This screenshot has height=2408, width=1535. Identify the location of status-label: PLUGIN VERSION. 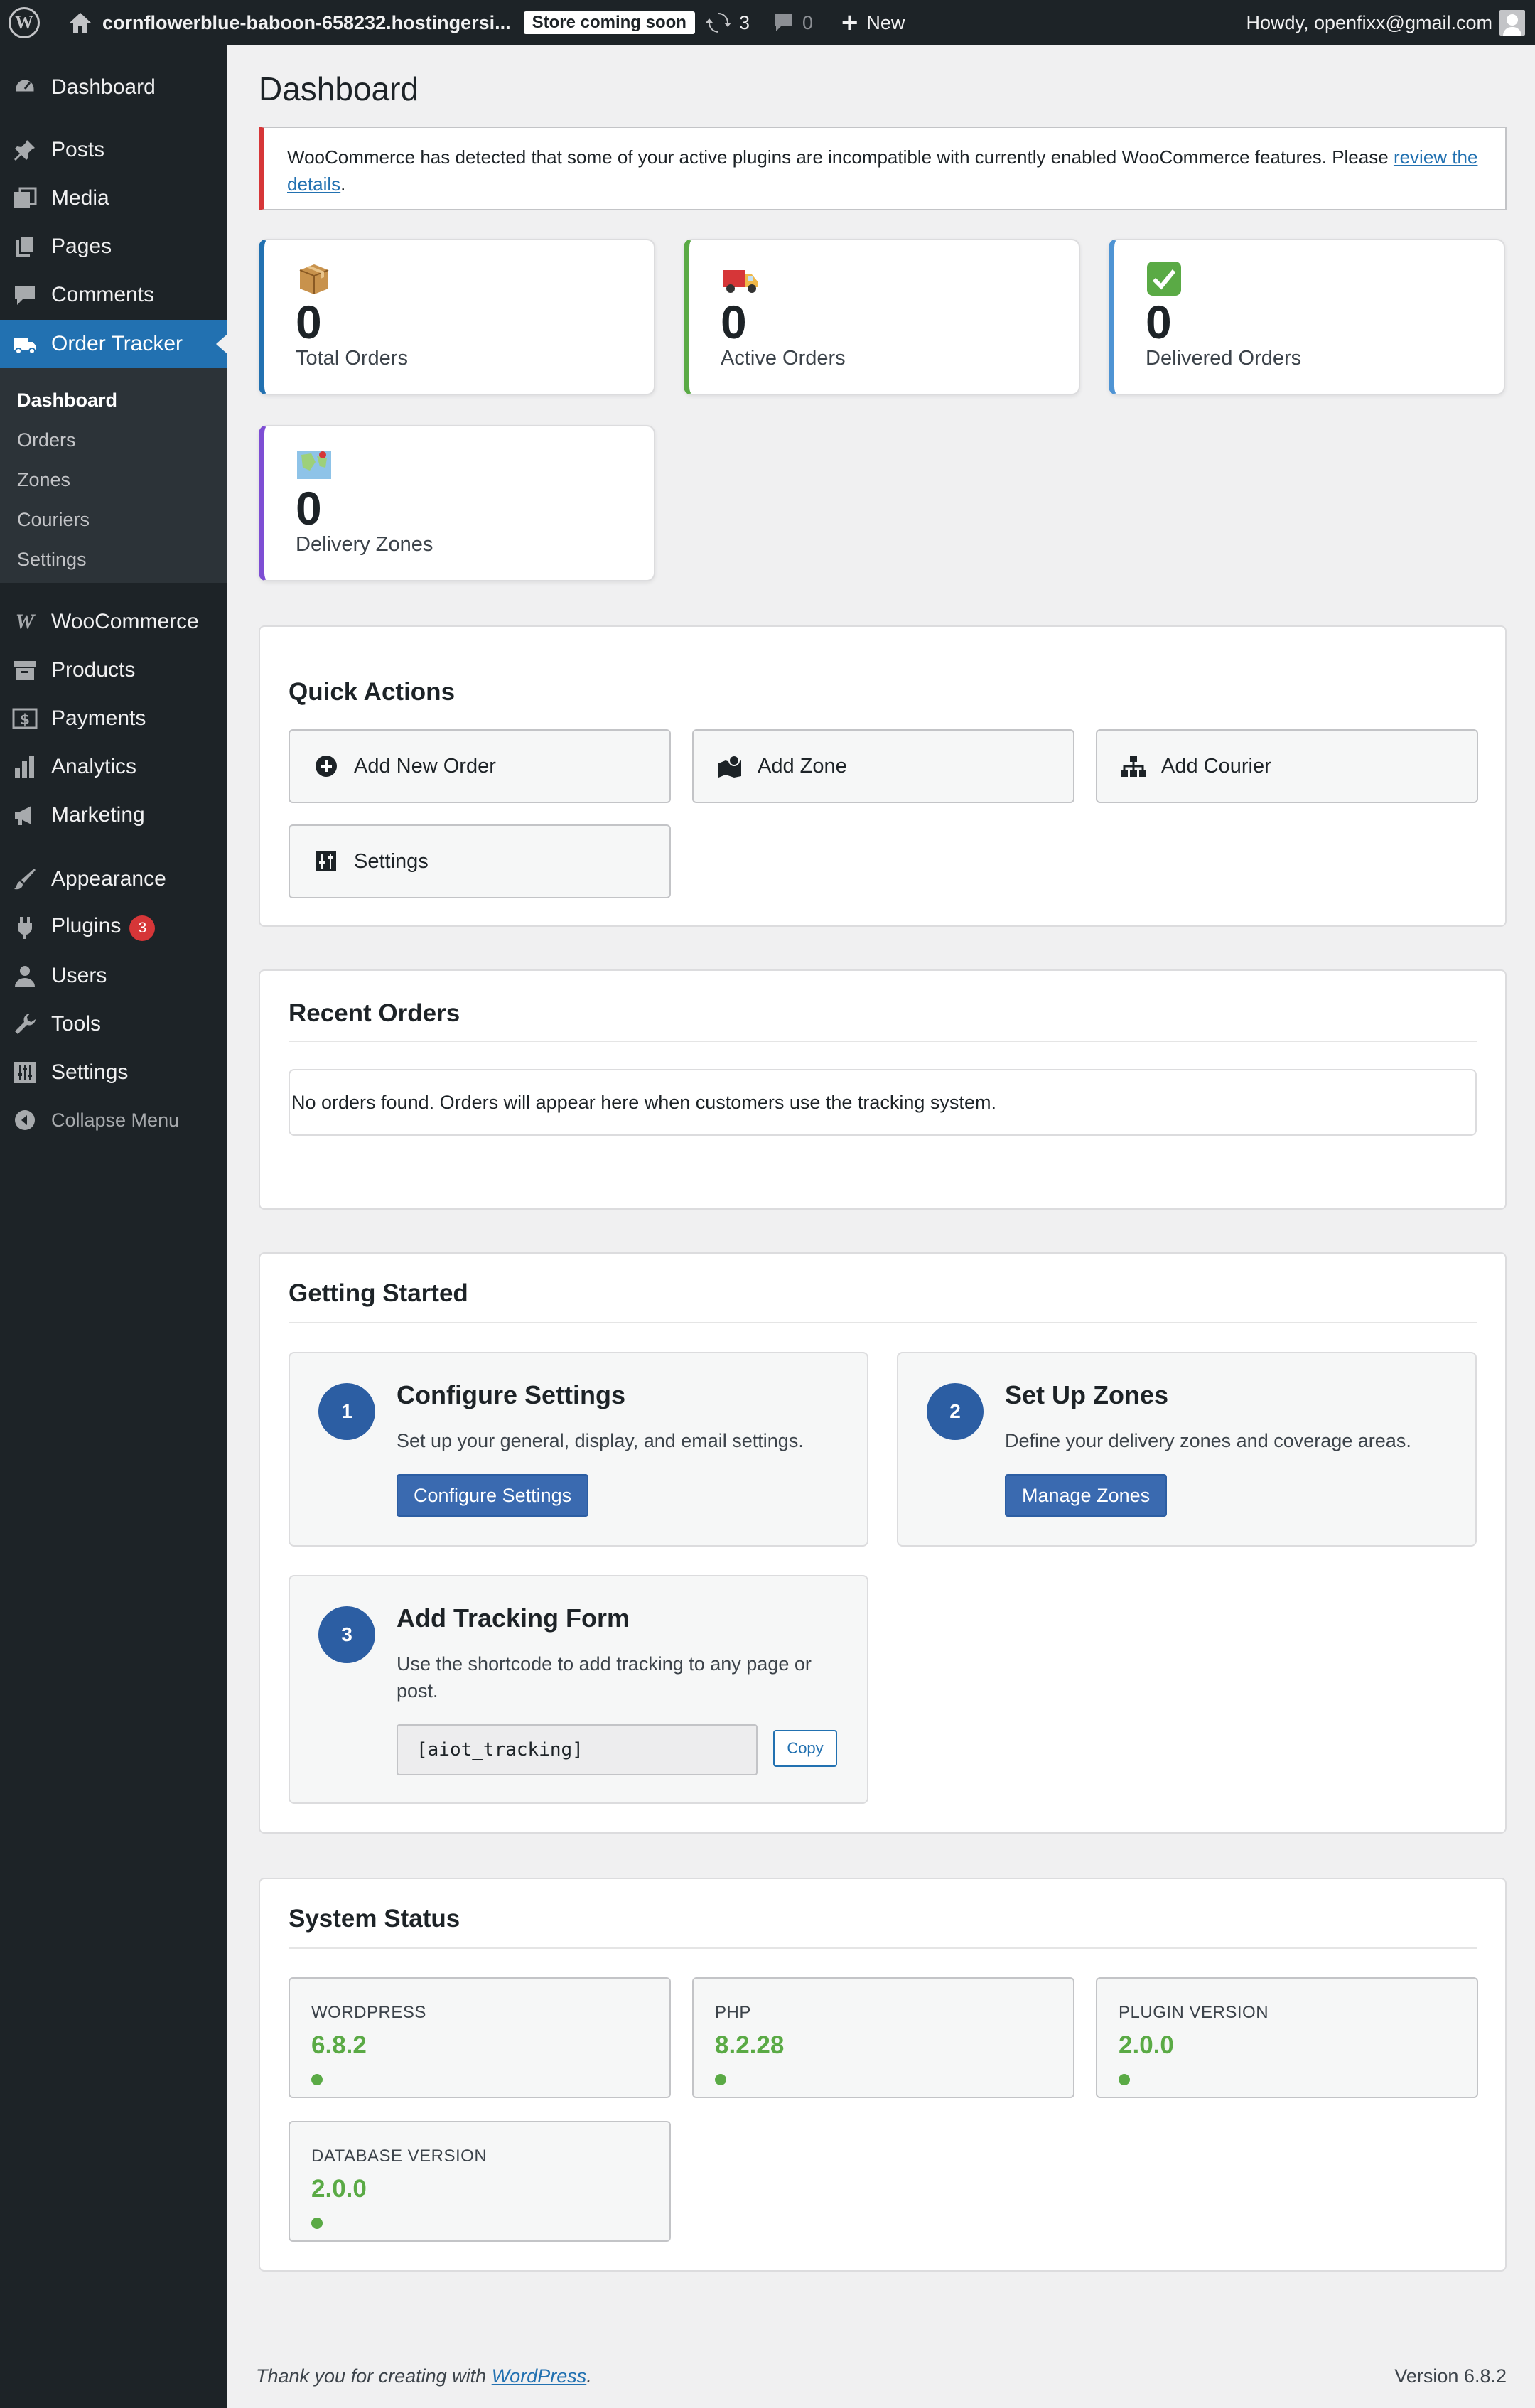
(1194, 2012).